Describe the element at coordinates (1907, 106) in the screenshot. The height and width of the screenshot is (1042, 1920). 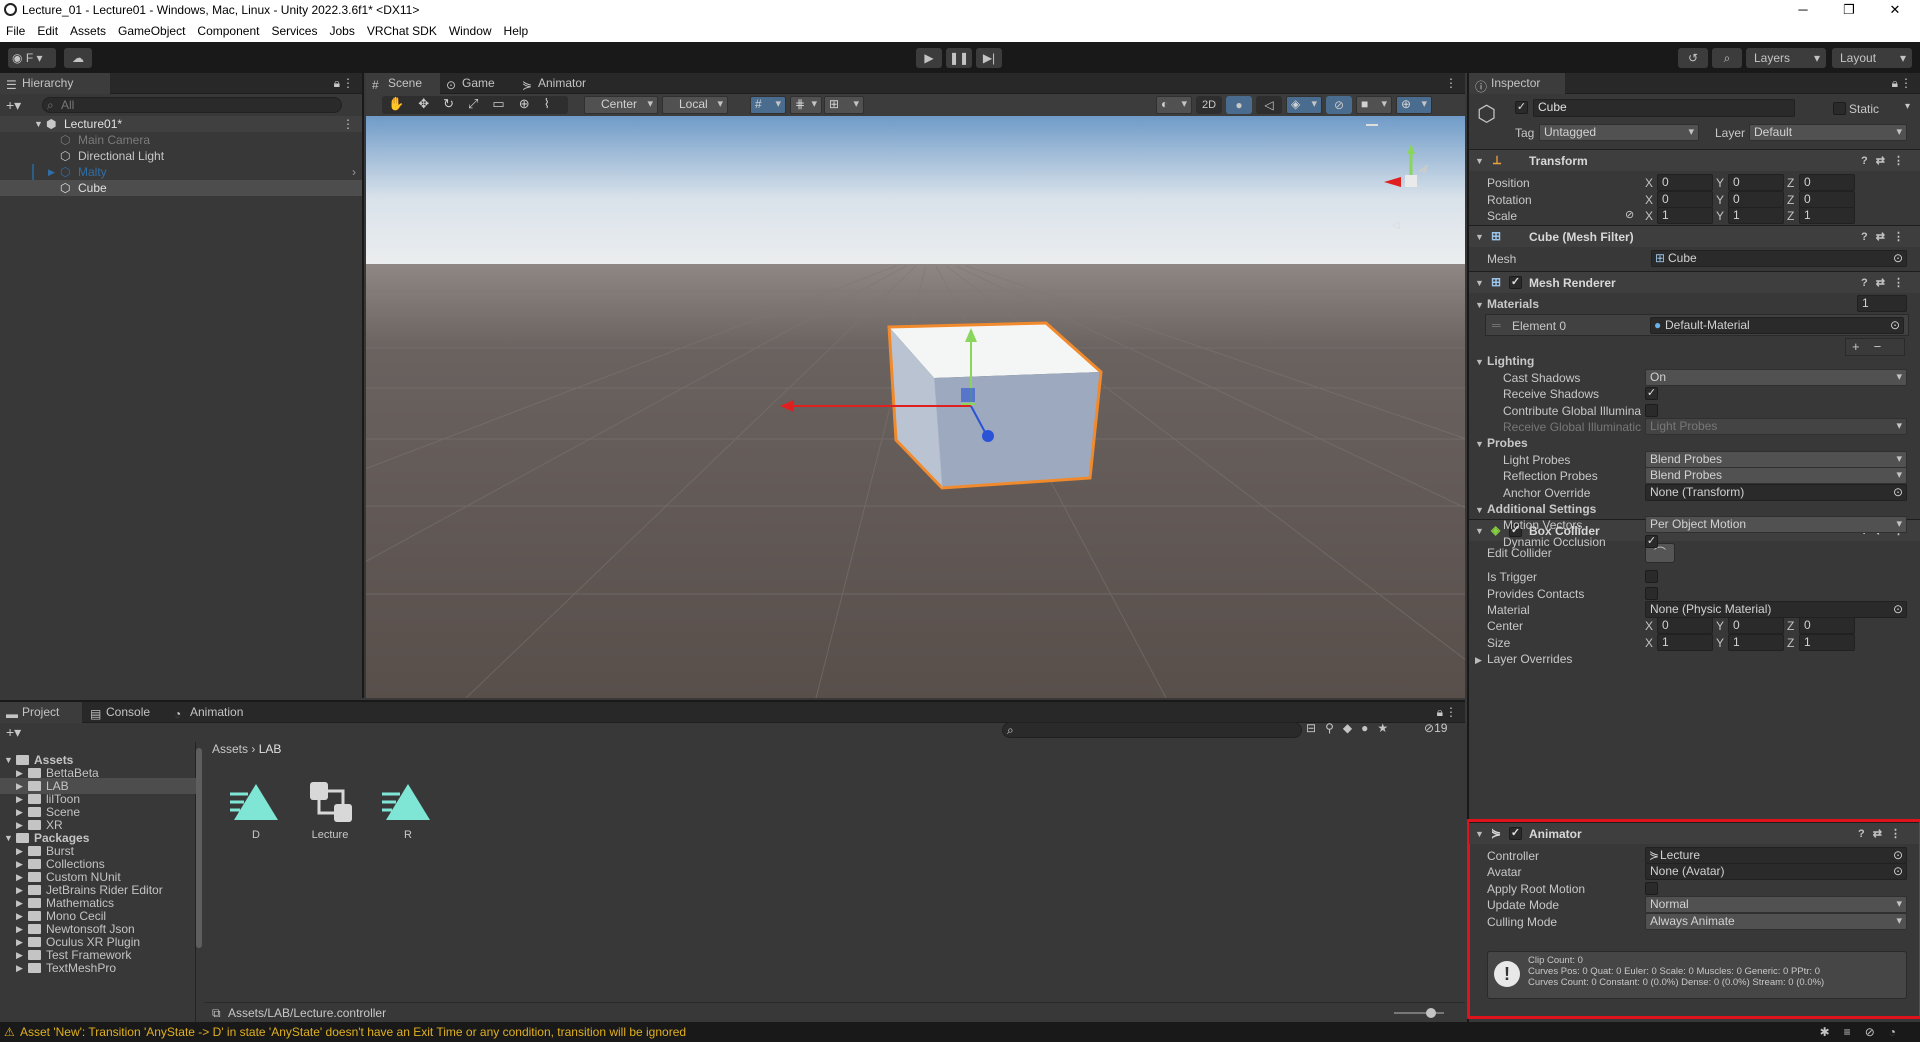
I see `chevron-down-icon: ▾` at that location.